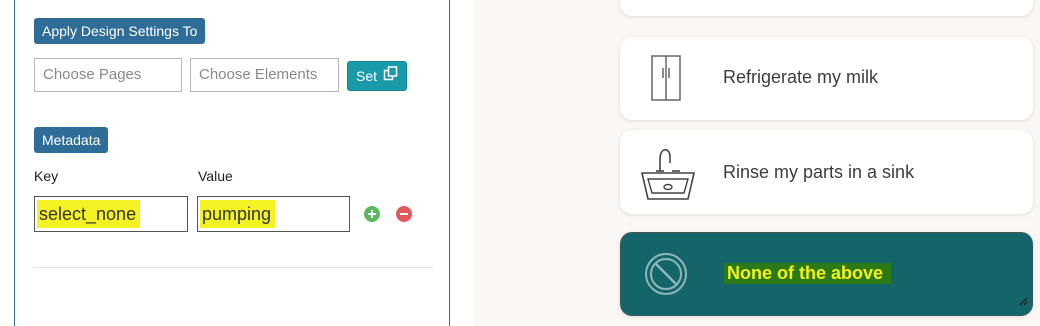 The image size is (1040, 326). What do you see at coordinates (46, 176) in the screenshot?
I see `key-column-label: Key` at bounding box center [46, 176].